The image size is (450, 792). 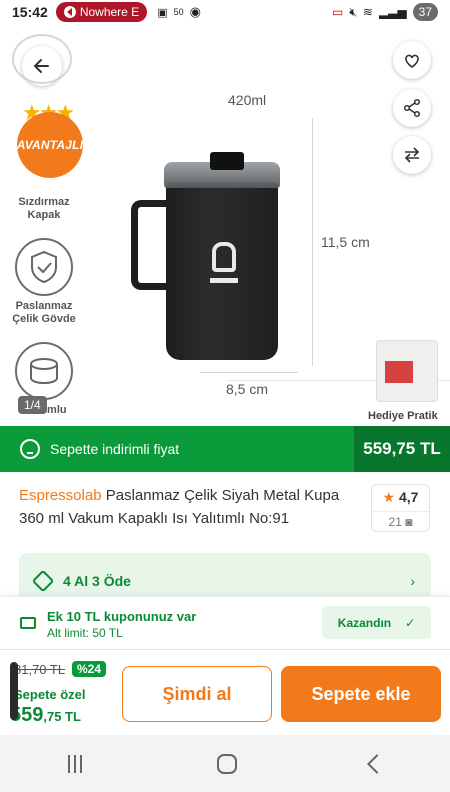 What do you see at coordinates (312, 242) in the screenshot?
I see `height-guide` at bounding box center [312, 242].